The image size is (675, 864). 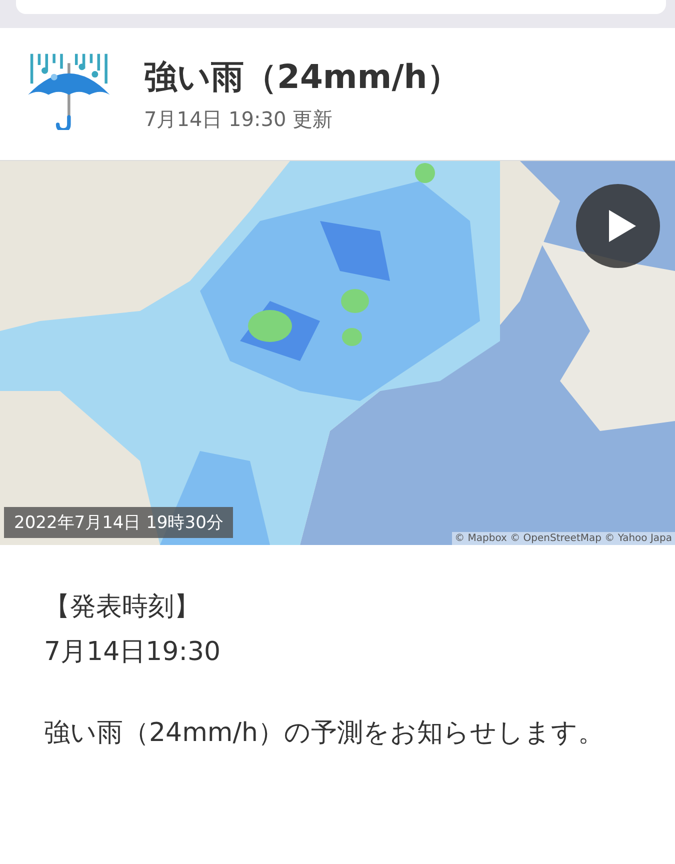 I want to click on announcement-message: 強い雨（24mm/h）の予測をお知らせします。, so click(x=324, y=733).